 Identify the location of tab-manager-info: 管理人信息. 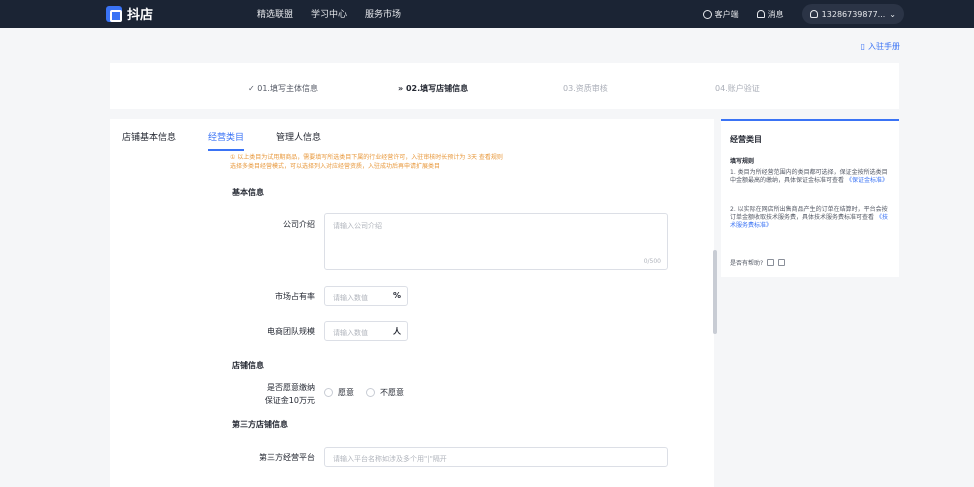
(298, 136).